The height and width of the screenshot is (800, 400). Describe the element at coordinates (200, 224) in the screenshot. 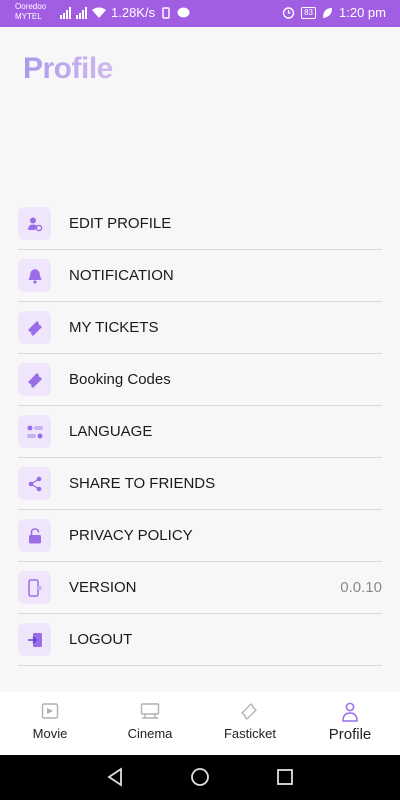

I see `menu-item-edit-profile: EDIT PROFILE` at that location.